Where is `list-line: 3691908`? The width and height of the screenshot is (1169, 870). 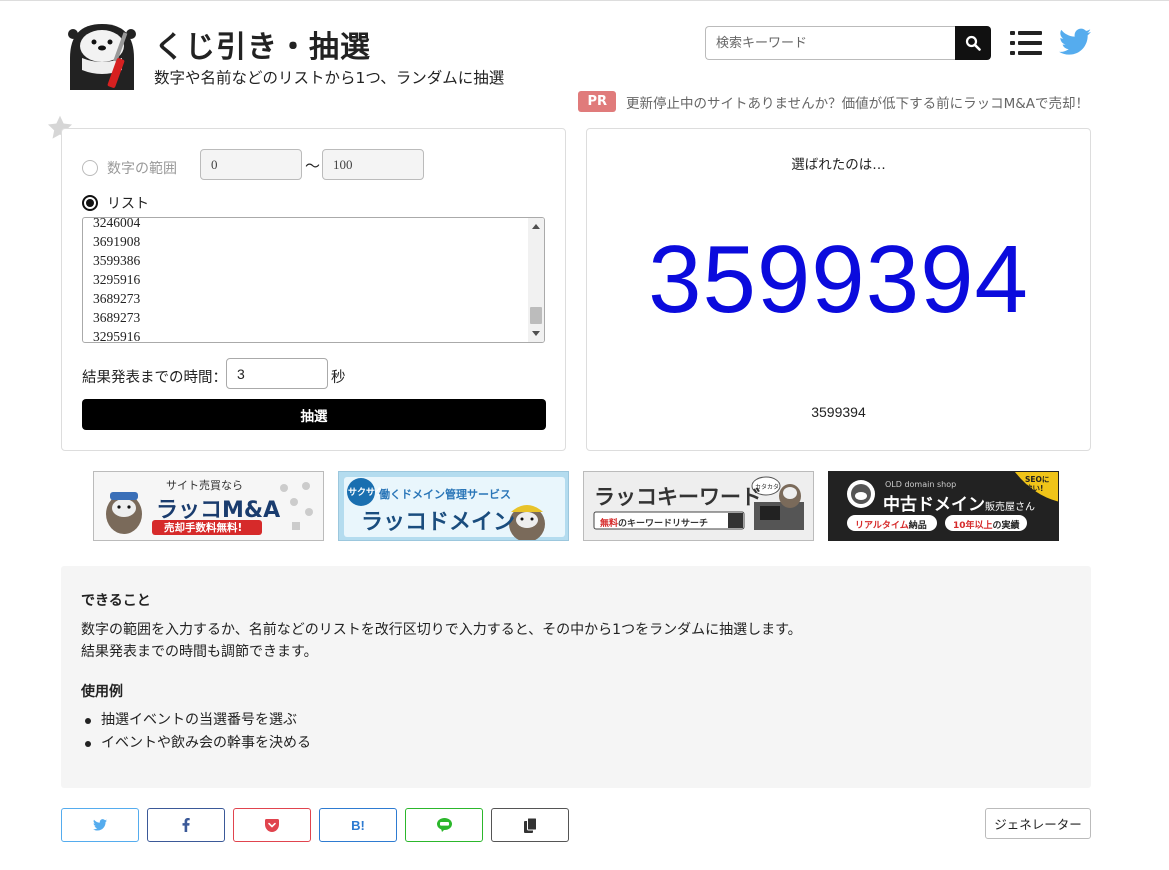
list-line: 3691908 is located at coordinates (117, 241).